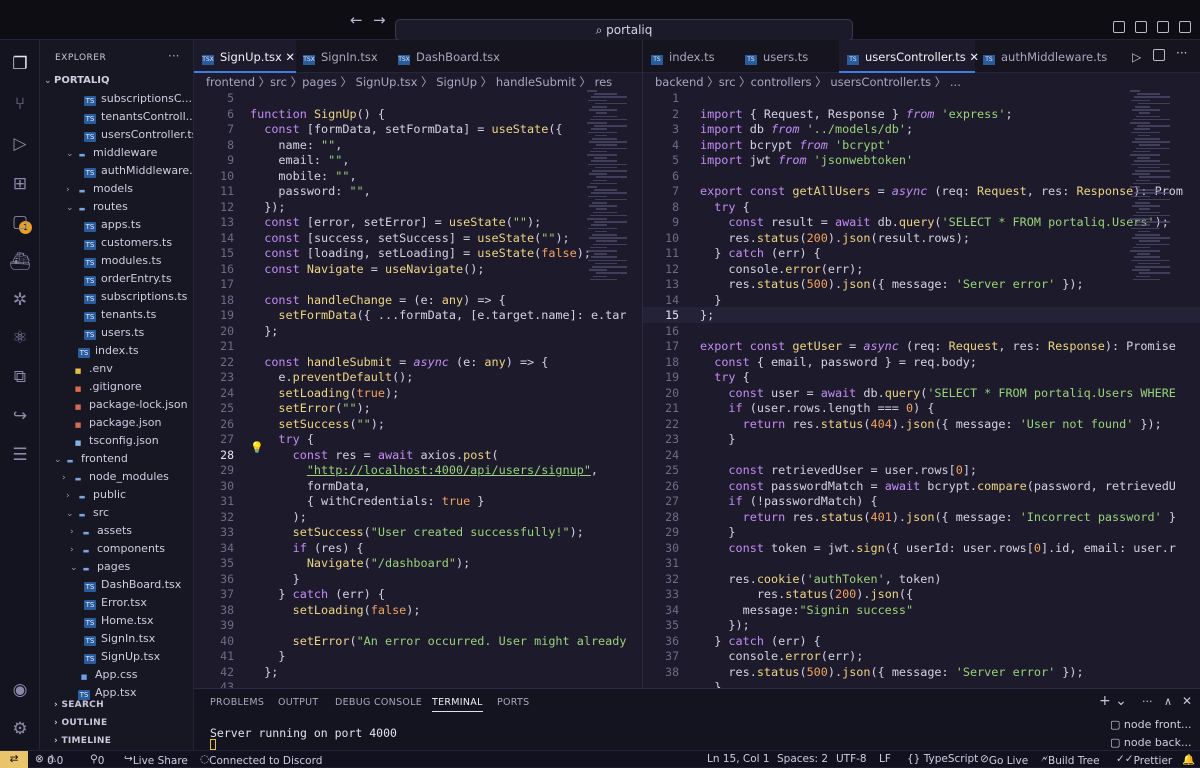  I want to click on lightbulb-icon: 💡, so click(257, 447).